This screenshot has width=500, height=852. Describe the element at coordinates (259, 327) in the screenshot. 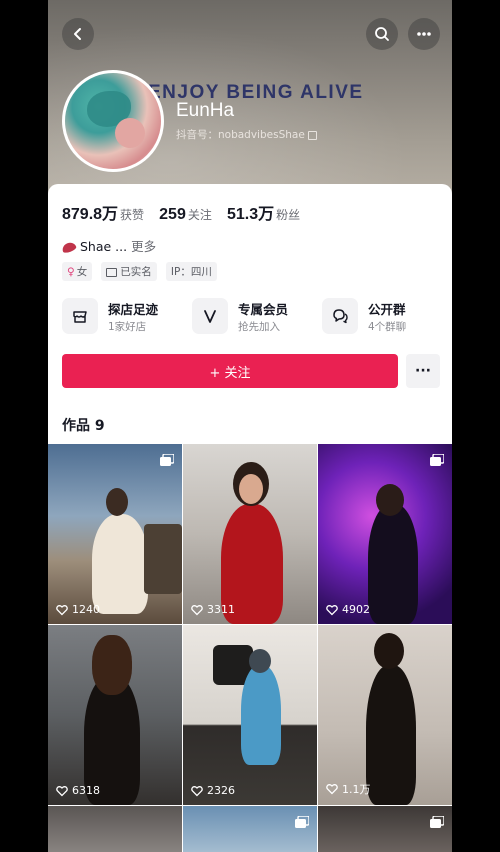

I see `feature-subtitle: 抢先加入` at that location.